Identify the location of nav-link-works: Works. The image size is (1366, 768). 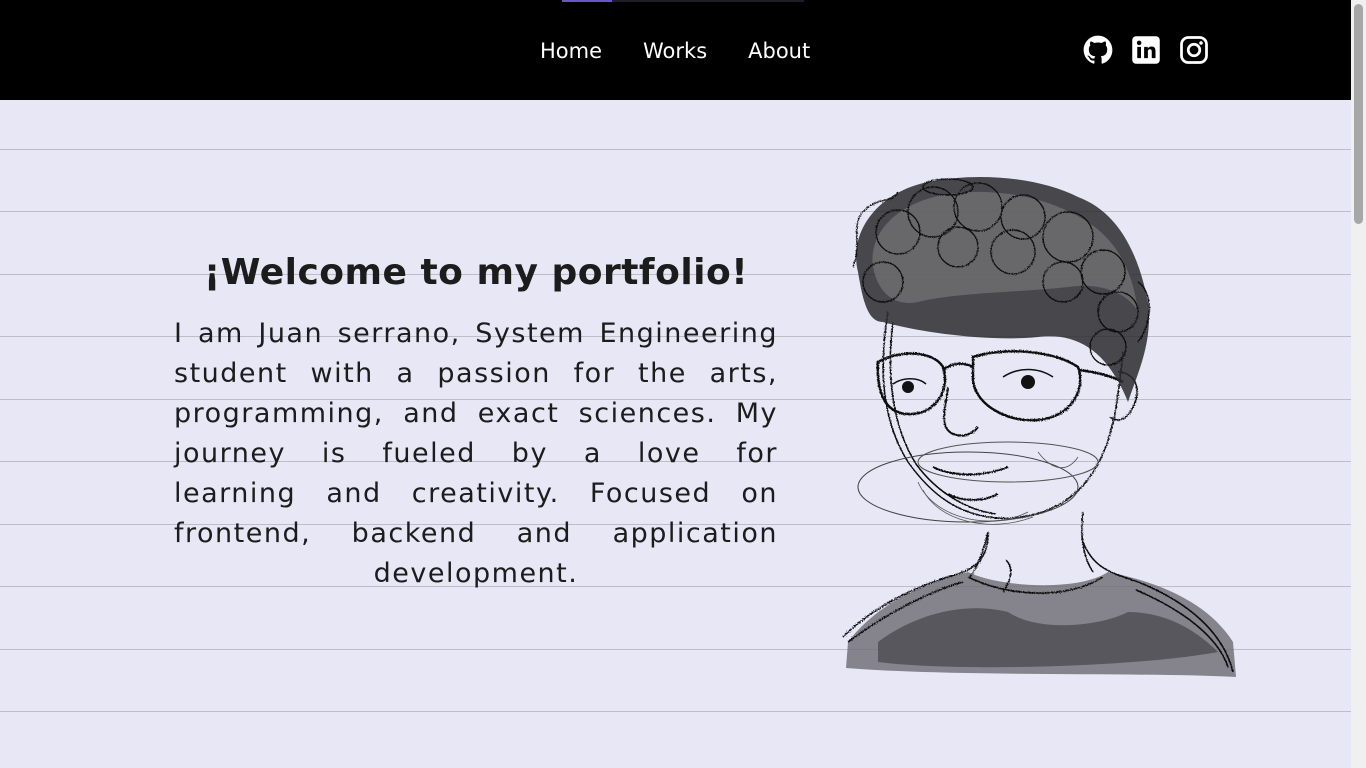
(675, 51).